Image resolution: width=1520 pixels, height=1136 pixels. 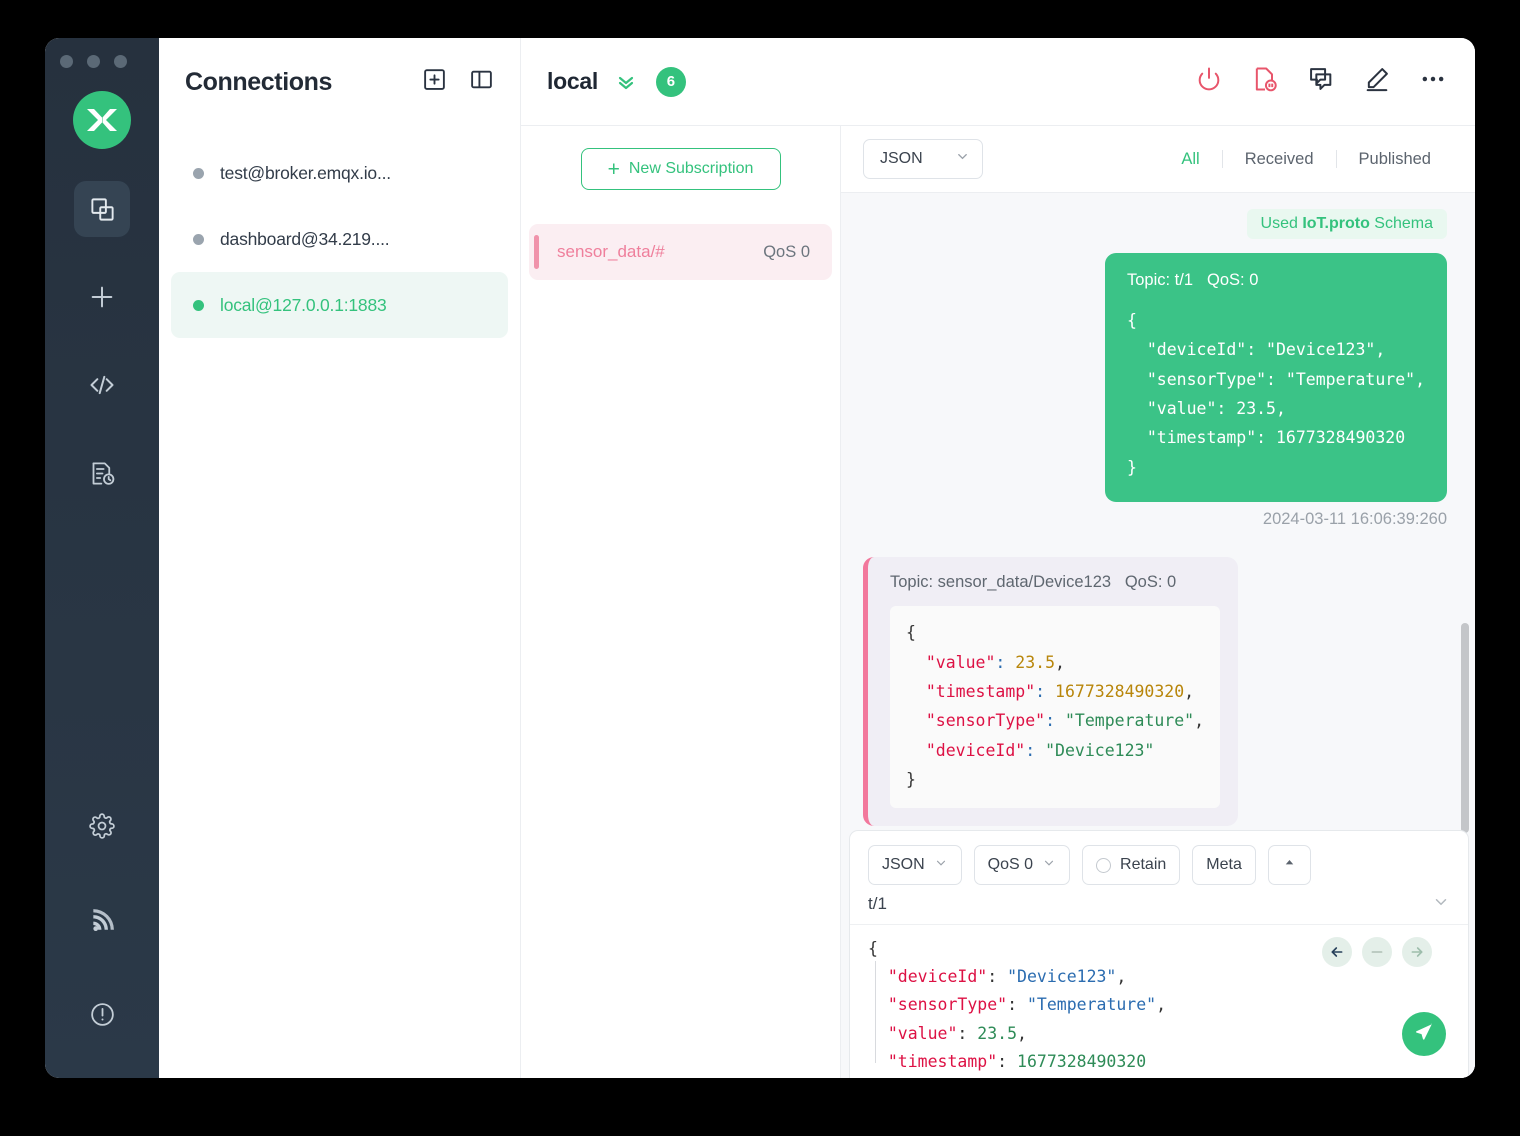 I want to click on edit-connection-button, so click(x=1377, y=81).